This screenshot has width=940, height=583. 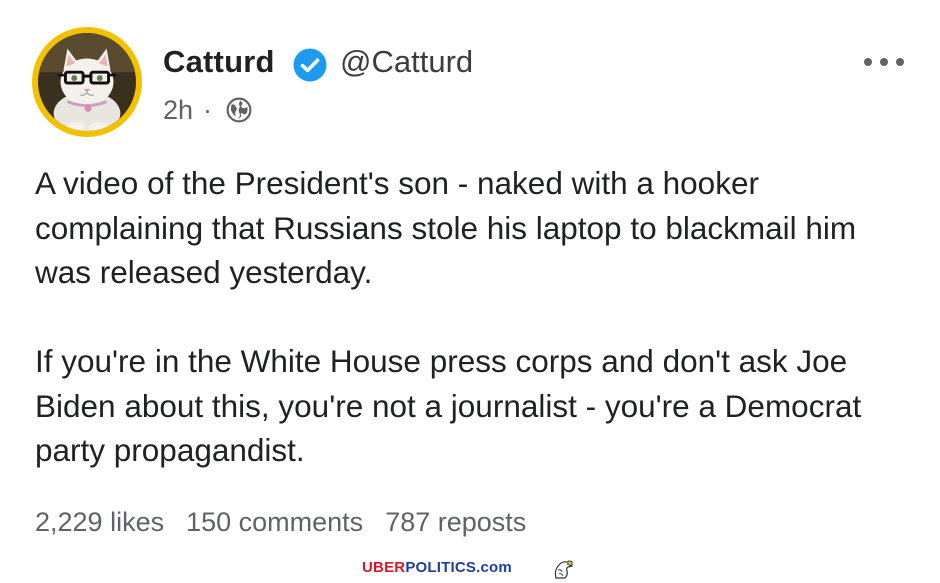 What do you see at coordinates (178, 110) in the screenshot?
I see `post-time: 2h` at bounding box center [178, 110].